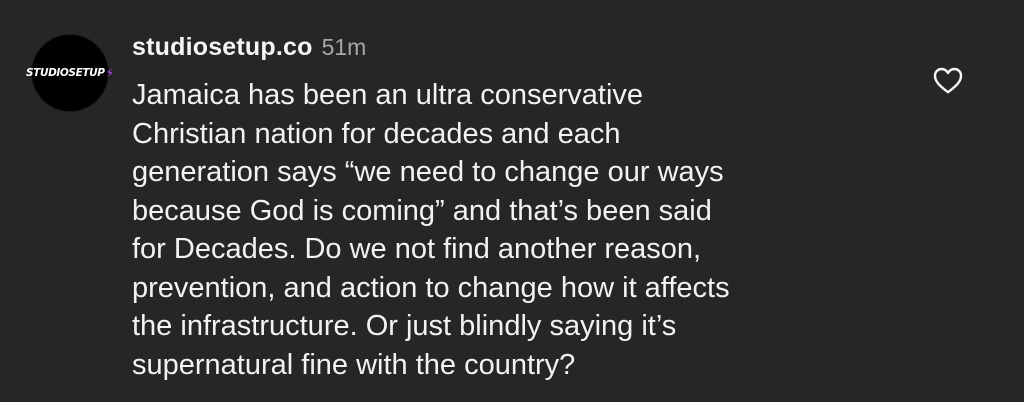  I want to click on heart-outline-icon, so click(948, 80).